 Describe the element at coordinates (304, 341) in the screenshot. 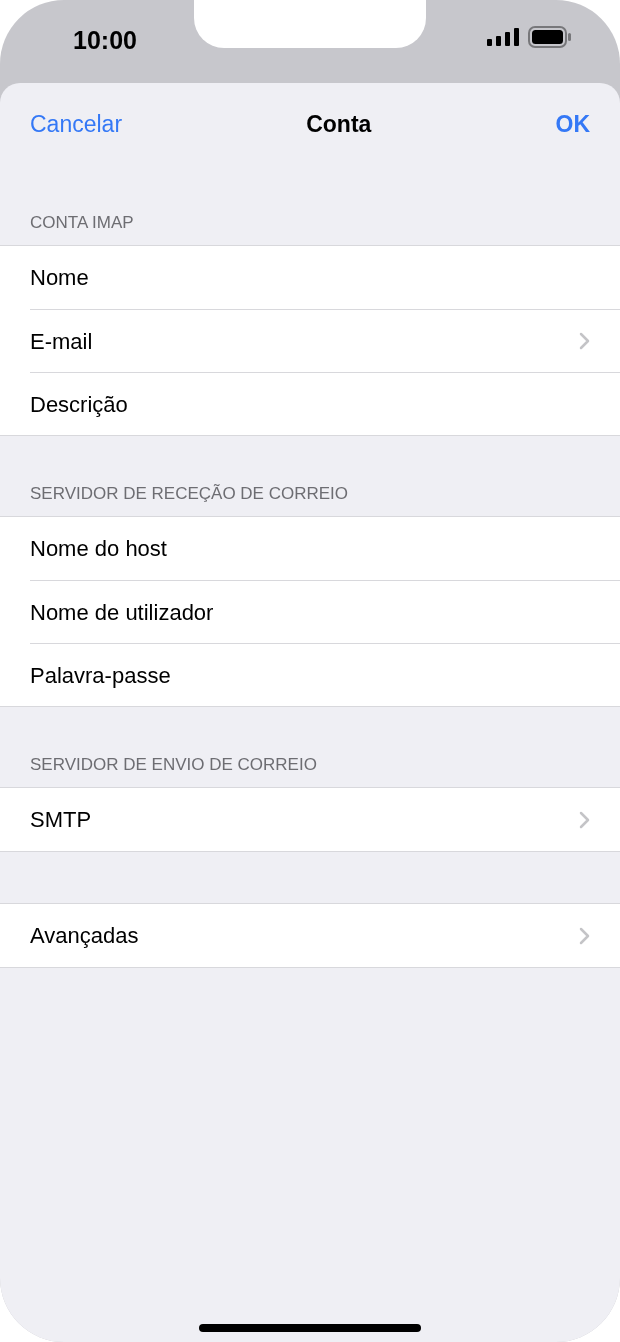

I see `row-label: E-mail` at that location.